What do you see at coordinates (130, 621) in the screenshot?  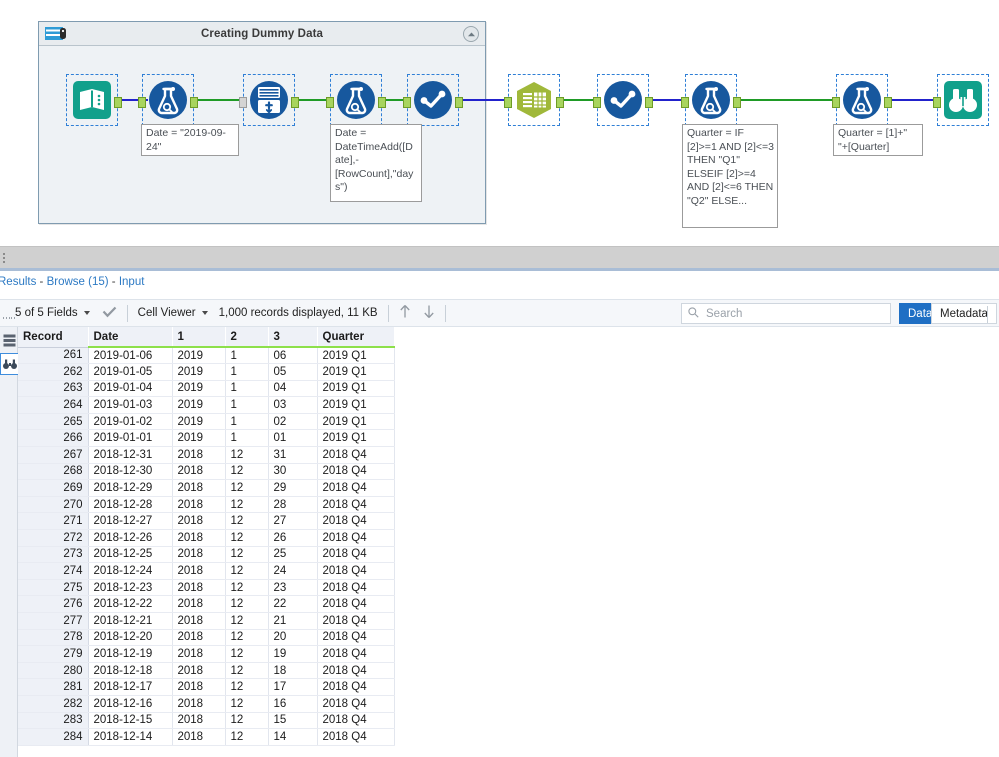 I see `table-cell: 2018-12-21` at bounding box center [130, 621].